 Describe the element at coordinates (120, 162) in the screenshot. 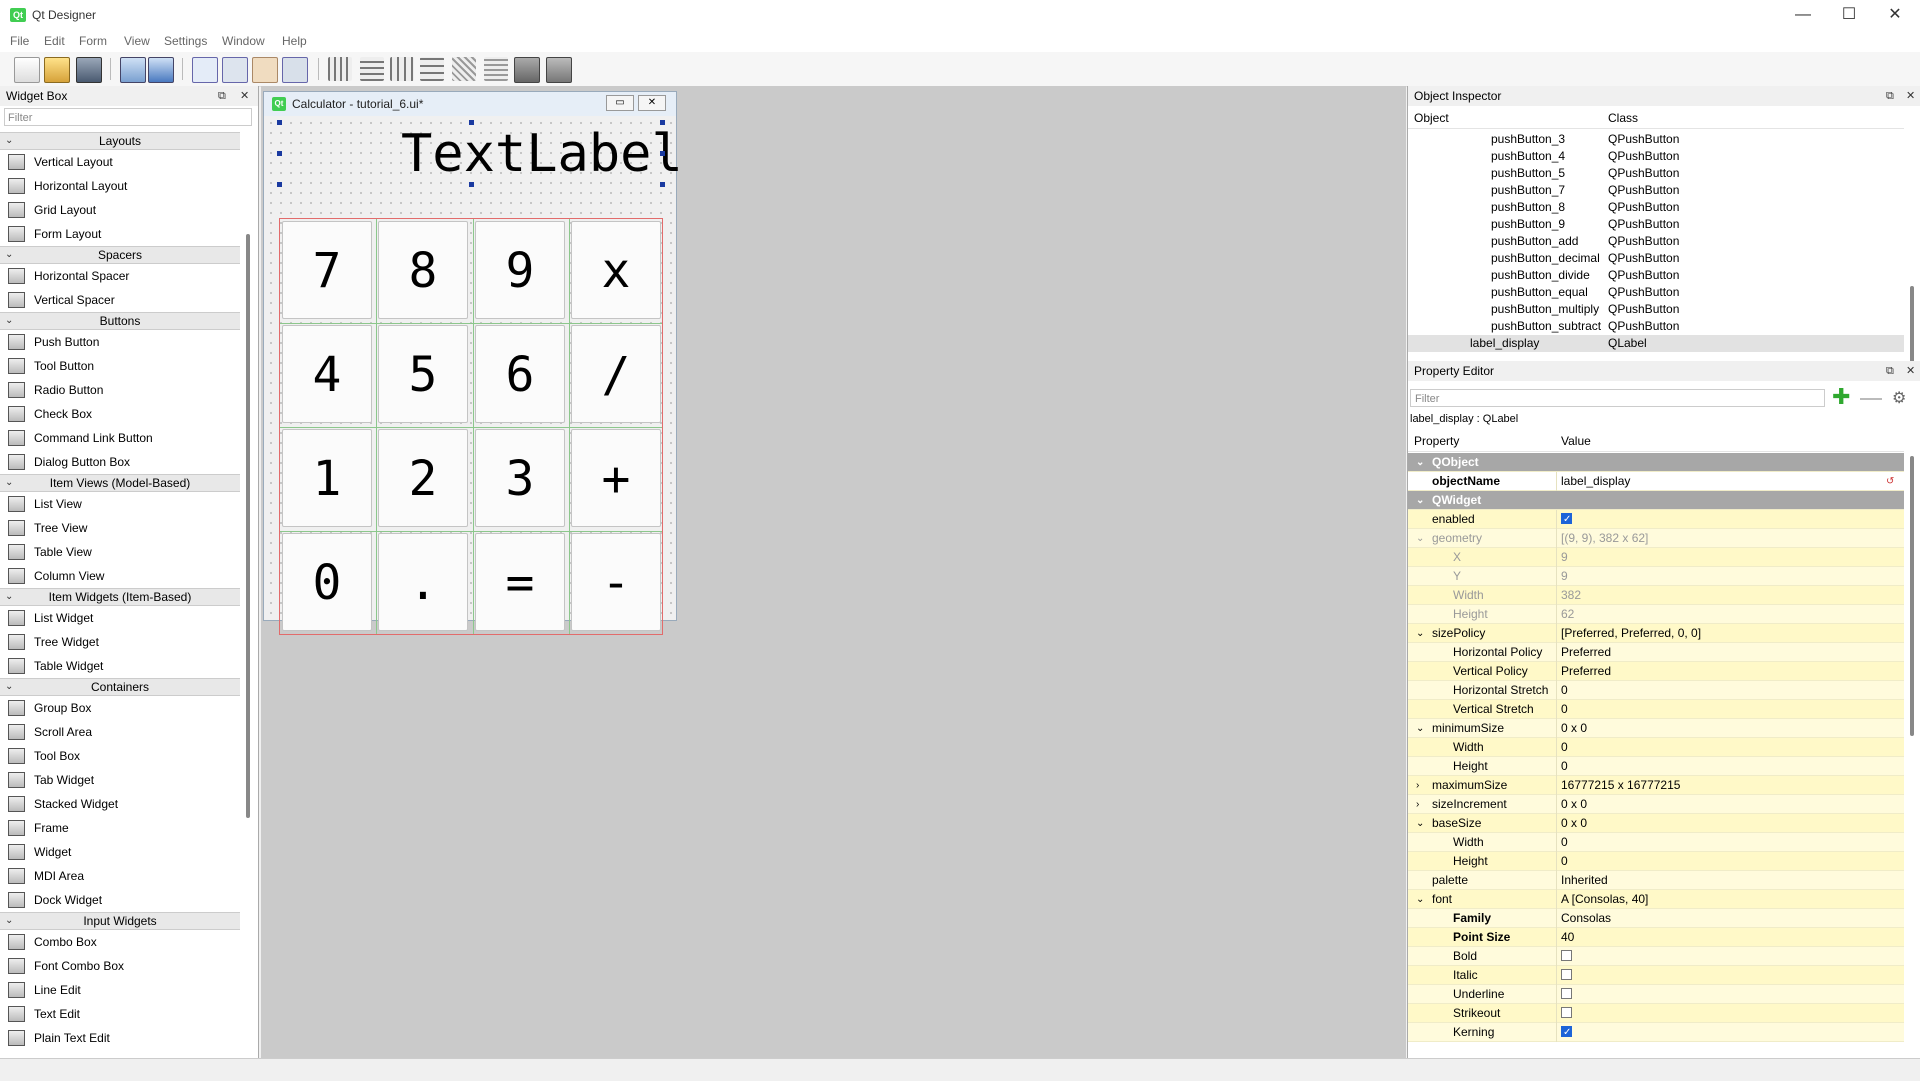

I see `widget-item: Vertical Layout` at that location.